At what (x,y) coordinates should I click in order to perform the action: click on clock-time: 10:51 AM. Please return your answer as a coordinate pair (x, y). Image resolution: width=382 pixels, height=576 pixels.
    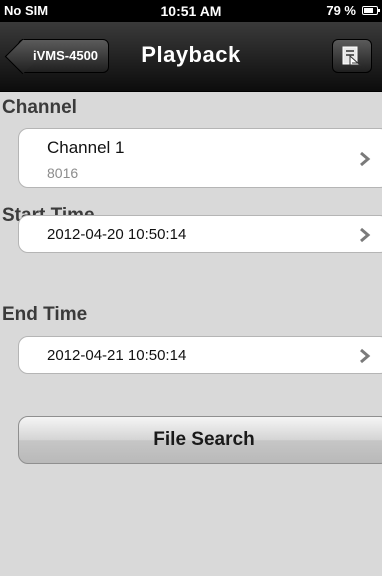
    Looking at the image, I should click on (191, 11).